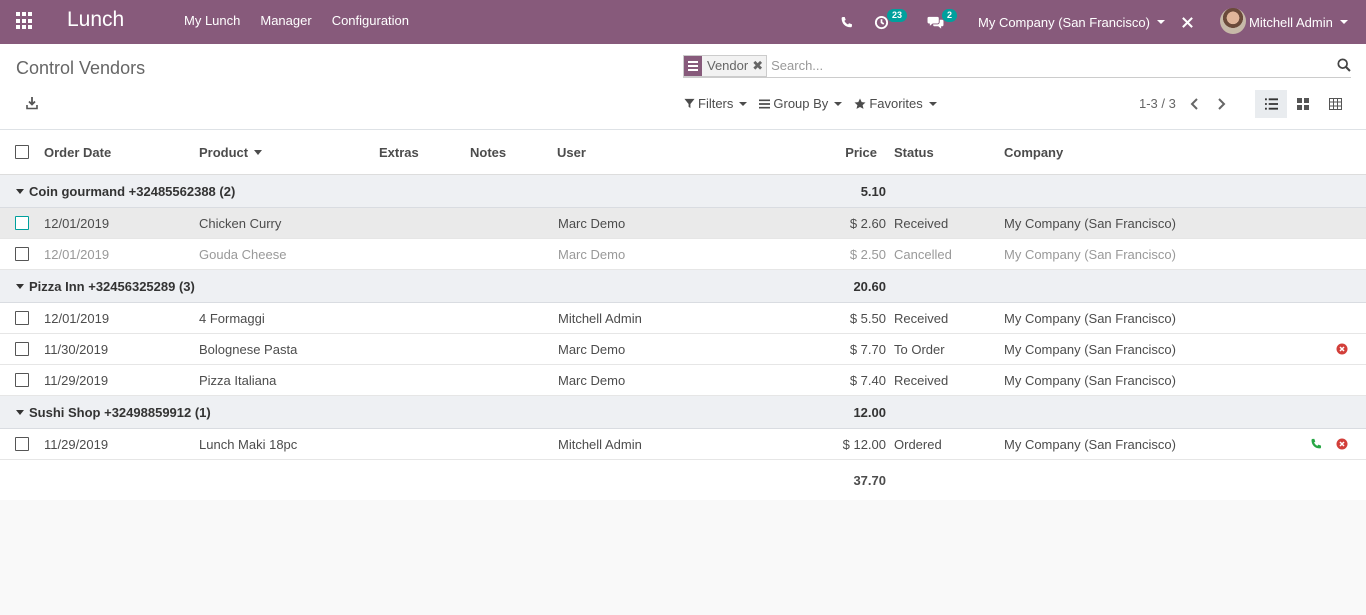  Describe the element at coordinates (891, 22) in the screenshot. I see `activity-clock-icon: 23` at that location.